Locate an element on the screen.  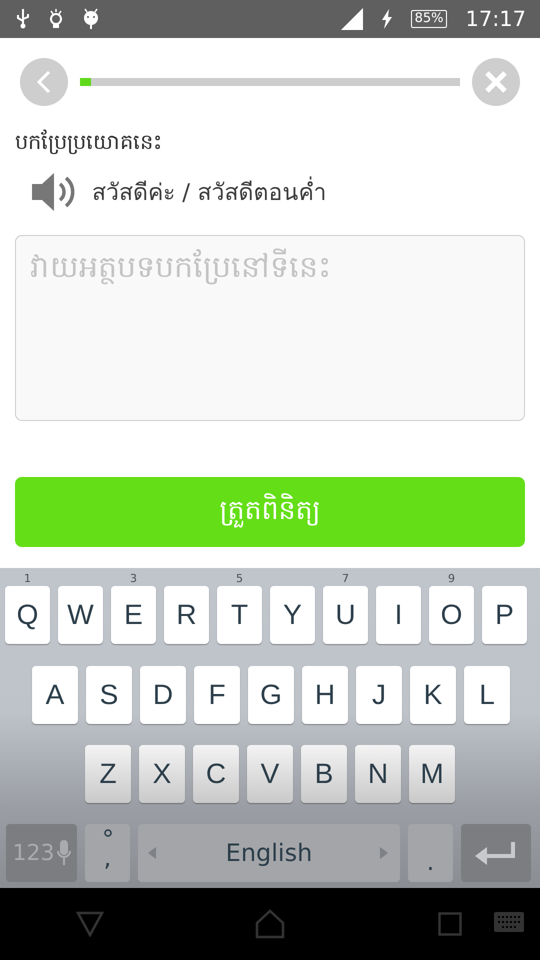
letter-key: M is located at coordinates (432, 774).